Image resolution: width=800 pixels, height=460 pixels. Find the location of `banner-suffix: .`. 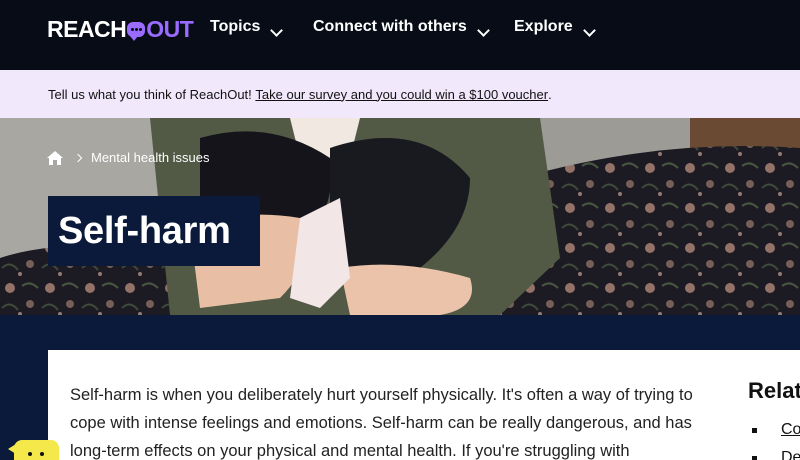

banner-suffix: . is located at coordinates (550, 94).